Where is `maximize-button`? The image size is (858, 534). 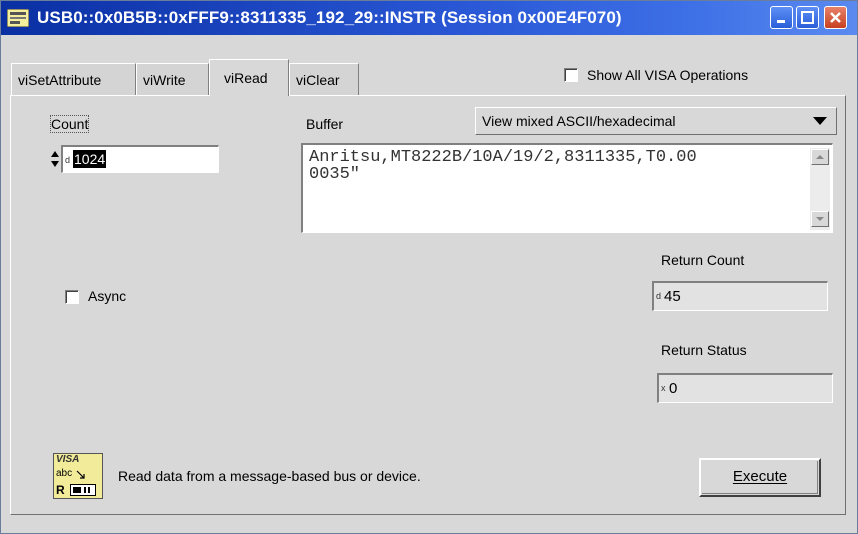
maximize-button is located at coordinates (807, 17).